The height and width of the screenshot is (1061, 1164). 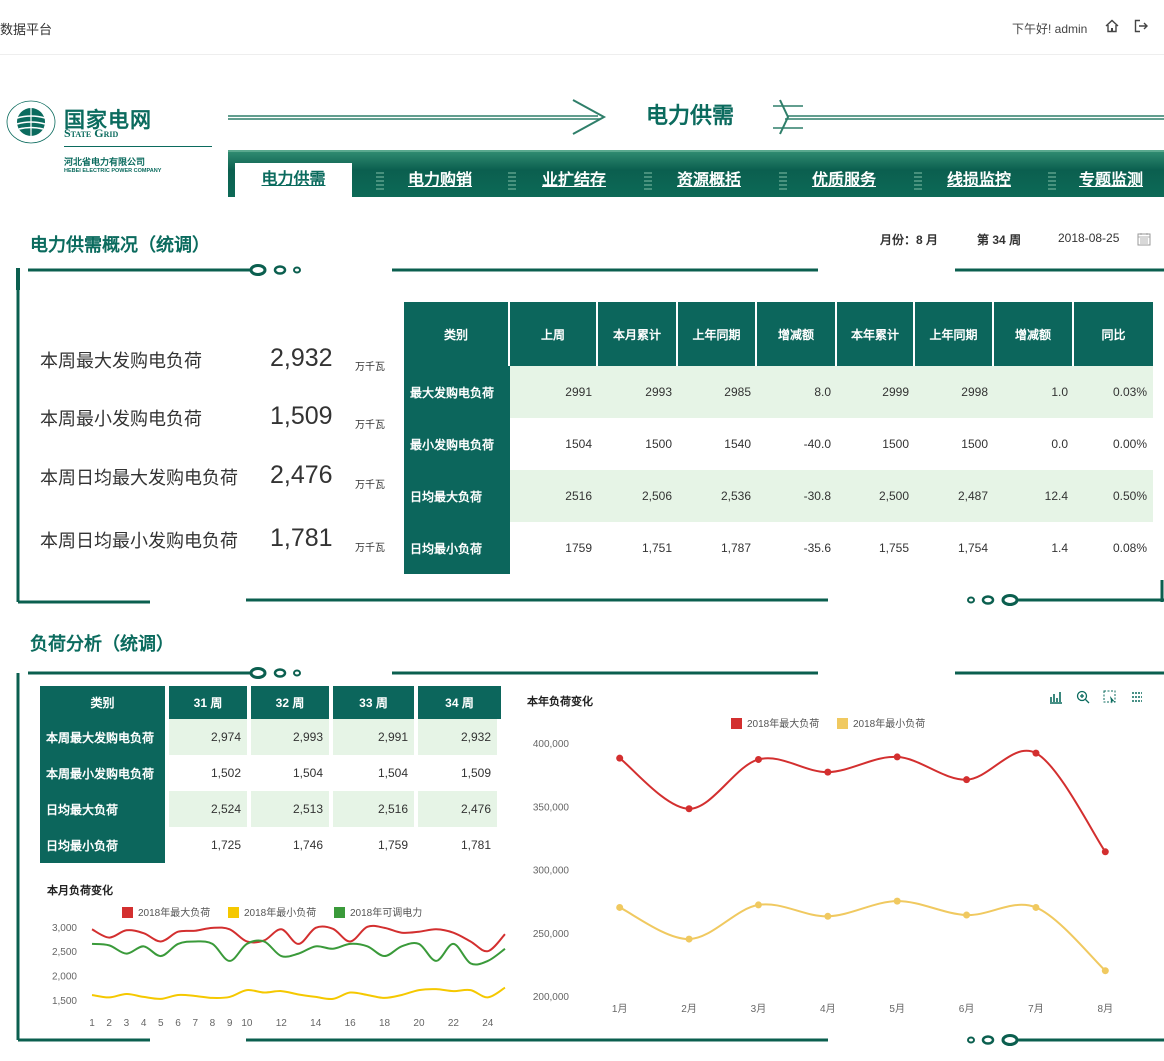 What do you see at coordinates (457, 392) in the screenshot?
I see `row-header: 最大发购电负荷` at bounding box center [457, 392].